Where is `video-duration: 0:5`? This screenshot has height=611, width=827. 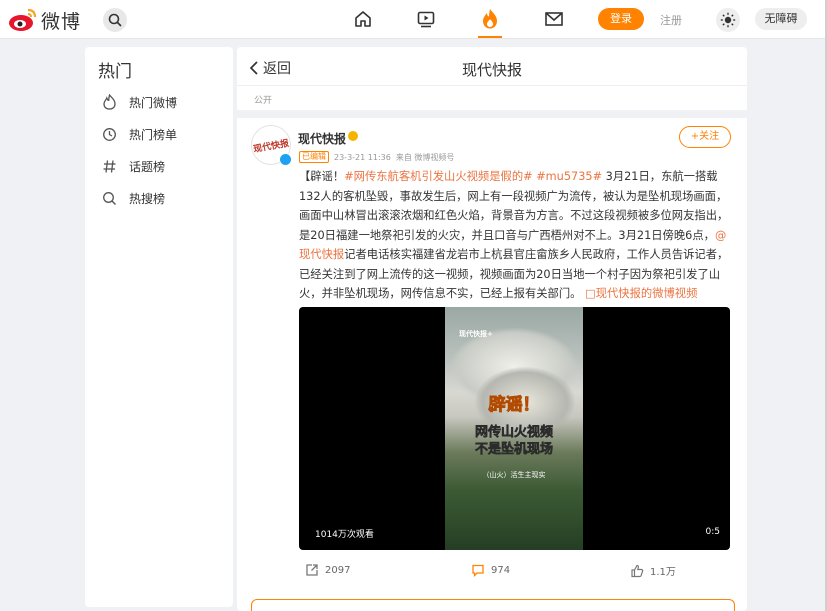 video-duration: 0:5 is located at coordinates (712, 532).